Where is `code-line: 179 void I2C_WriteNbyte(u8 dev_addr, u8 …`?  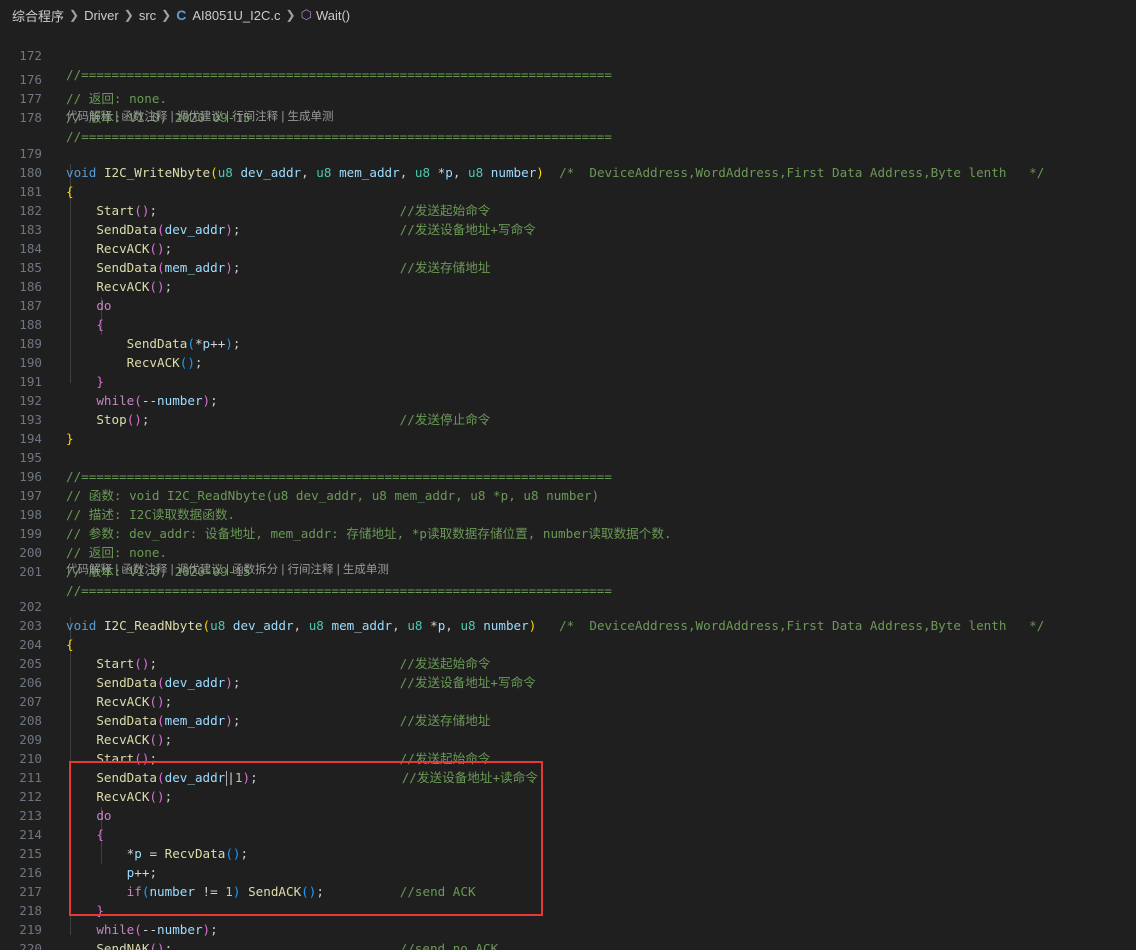
code-line: 179 void I2C_WriteNbyte(u8 dev_addr, u8 … is located at coordinates (568, 152).